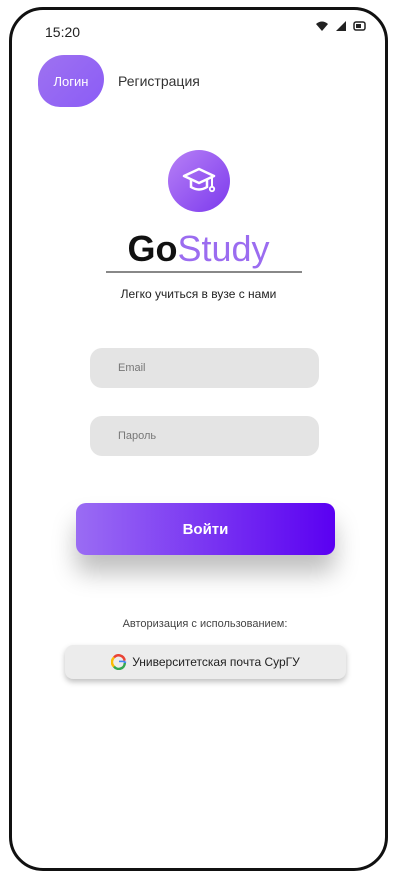 The image size is (397, 874). Describe the element at coordinates (159, 81) in the screenshot. I see `tab-register: Регистрация` at that location.